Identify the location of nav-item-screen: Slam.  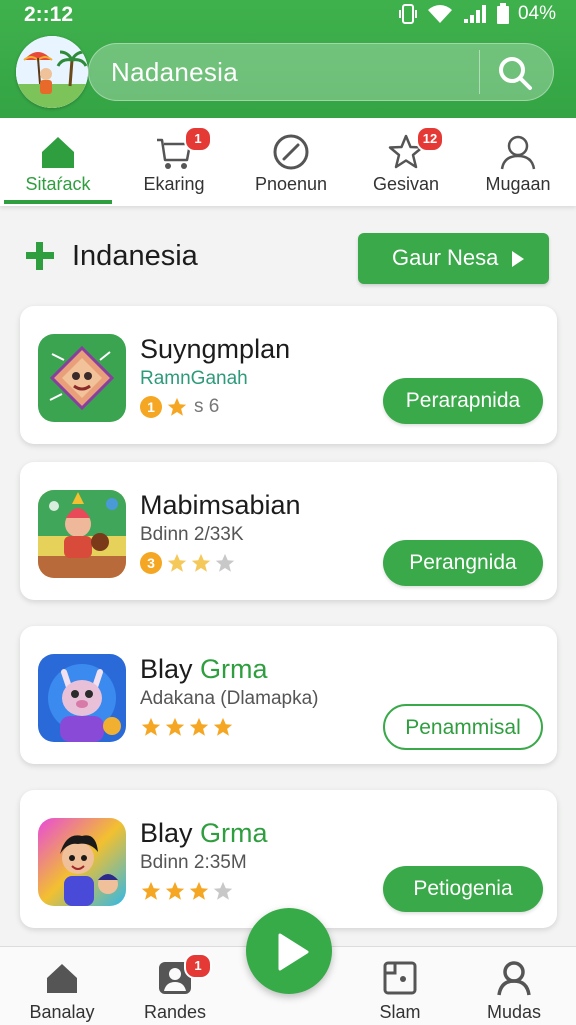
(400, 986).